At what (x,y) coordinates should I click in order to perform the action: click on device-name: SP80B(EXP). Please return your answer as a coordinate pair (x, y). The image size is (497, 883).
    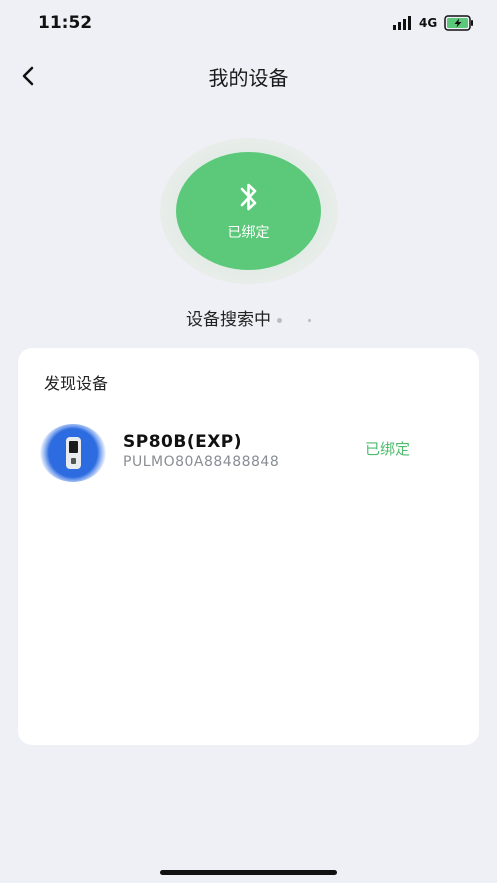
    Looking at the image, I should click on (183, 442).